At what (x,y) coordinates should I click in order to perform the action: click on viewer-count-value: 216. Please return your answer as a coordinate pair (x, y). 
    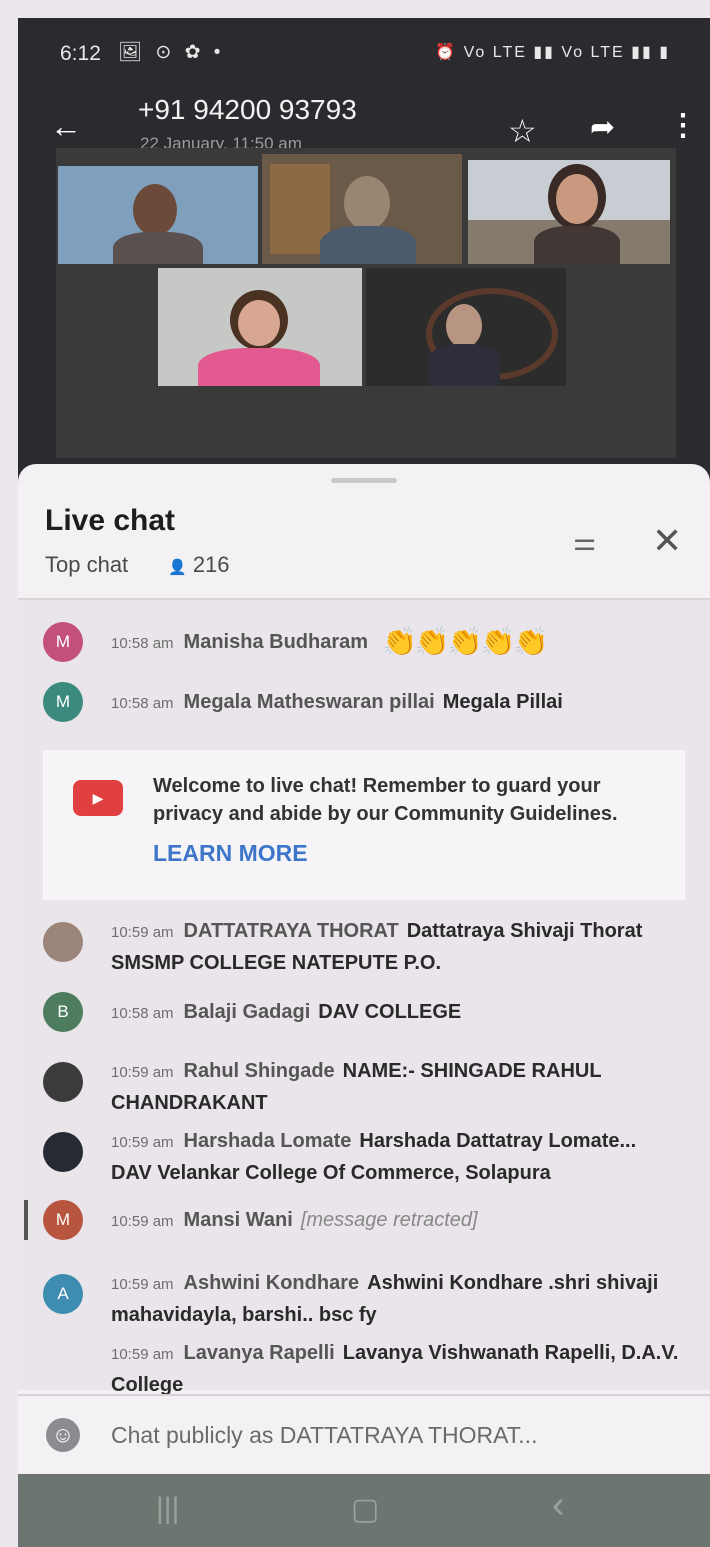
    Looking at the image, I should click on (211, 564).